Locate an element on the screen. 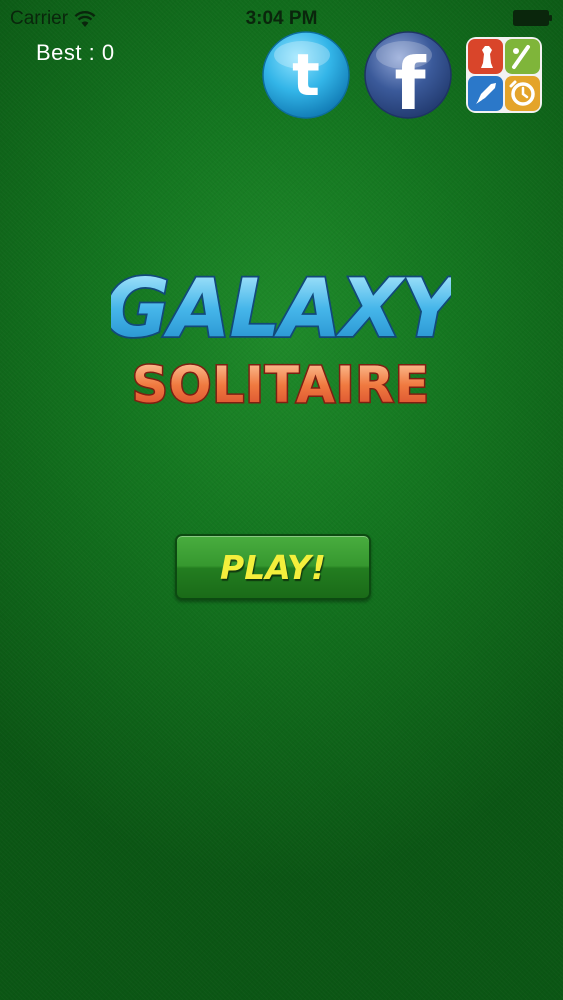 The width and height of the screenshot is (563, 1000). twitter-button: t is located at coordinates (306, 75).